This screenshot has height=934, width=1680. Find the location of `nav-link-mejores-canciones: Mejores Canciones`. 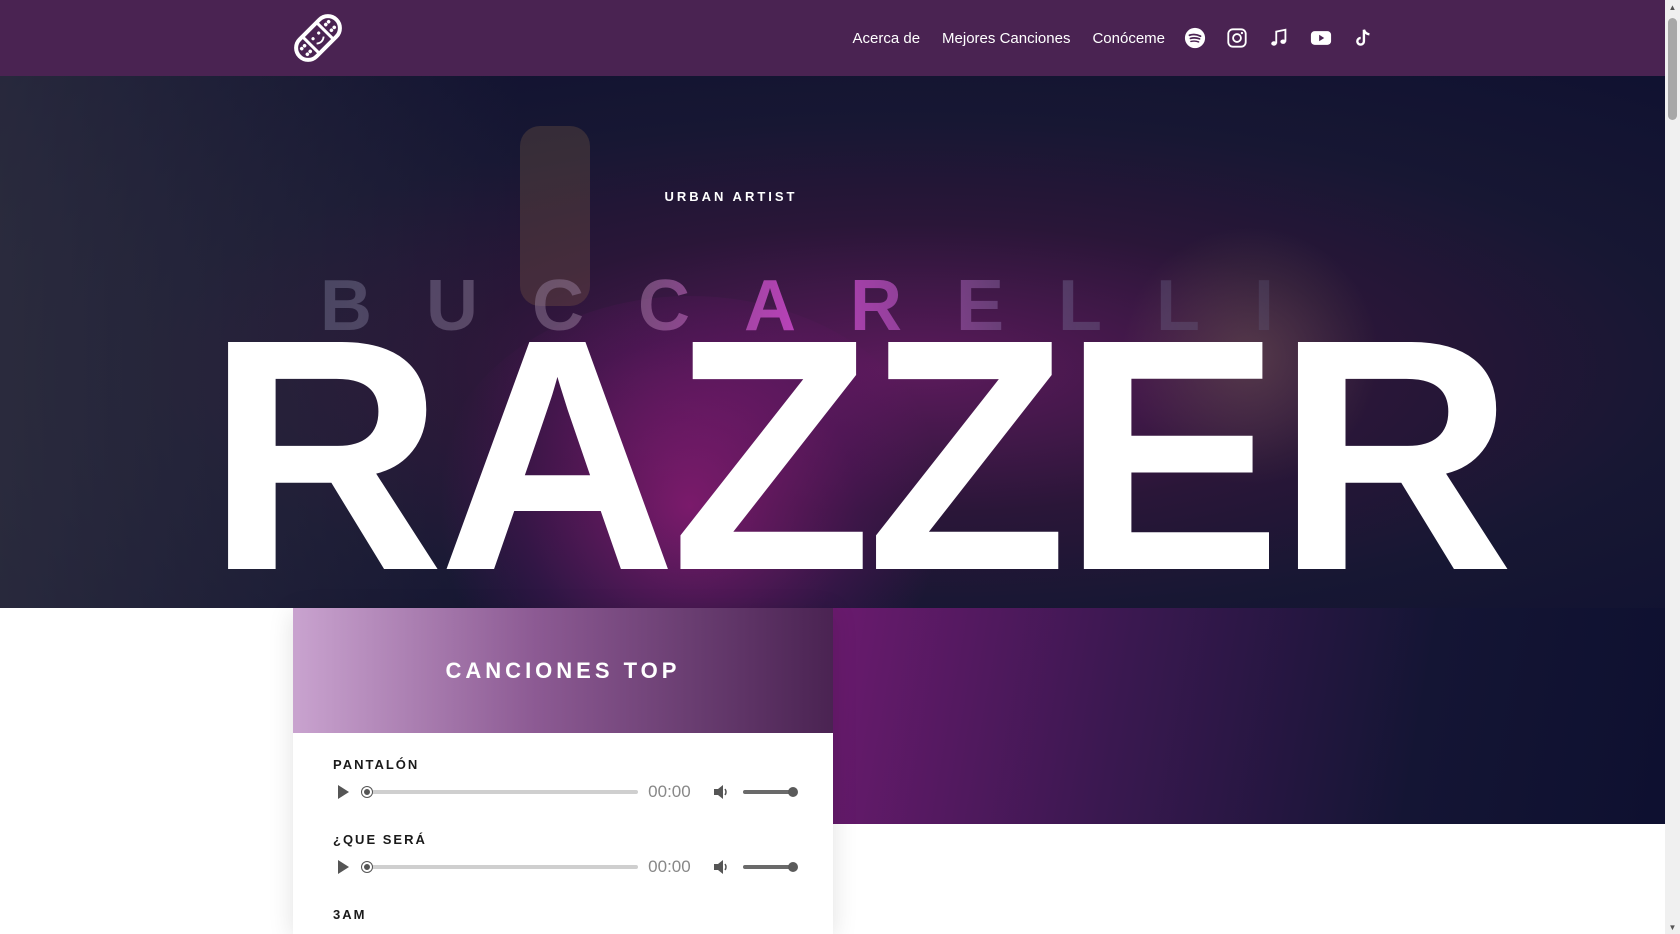

nav-link-mejores-canciones: Mejores Canciones is located at coordinates (1006, 38).